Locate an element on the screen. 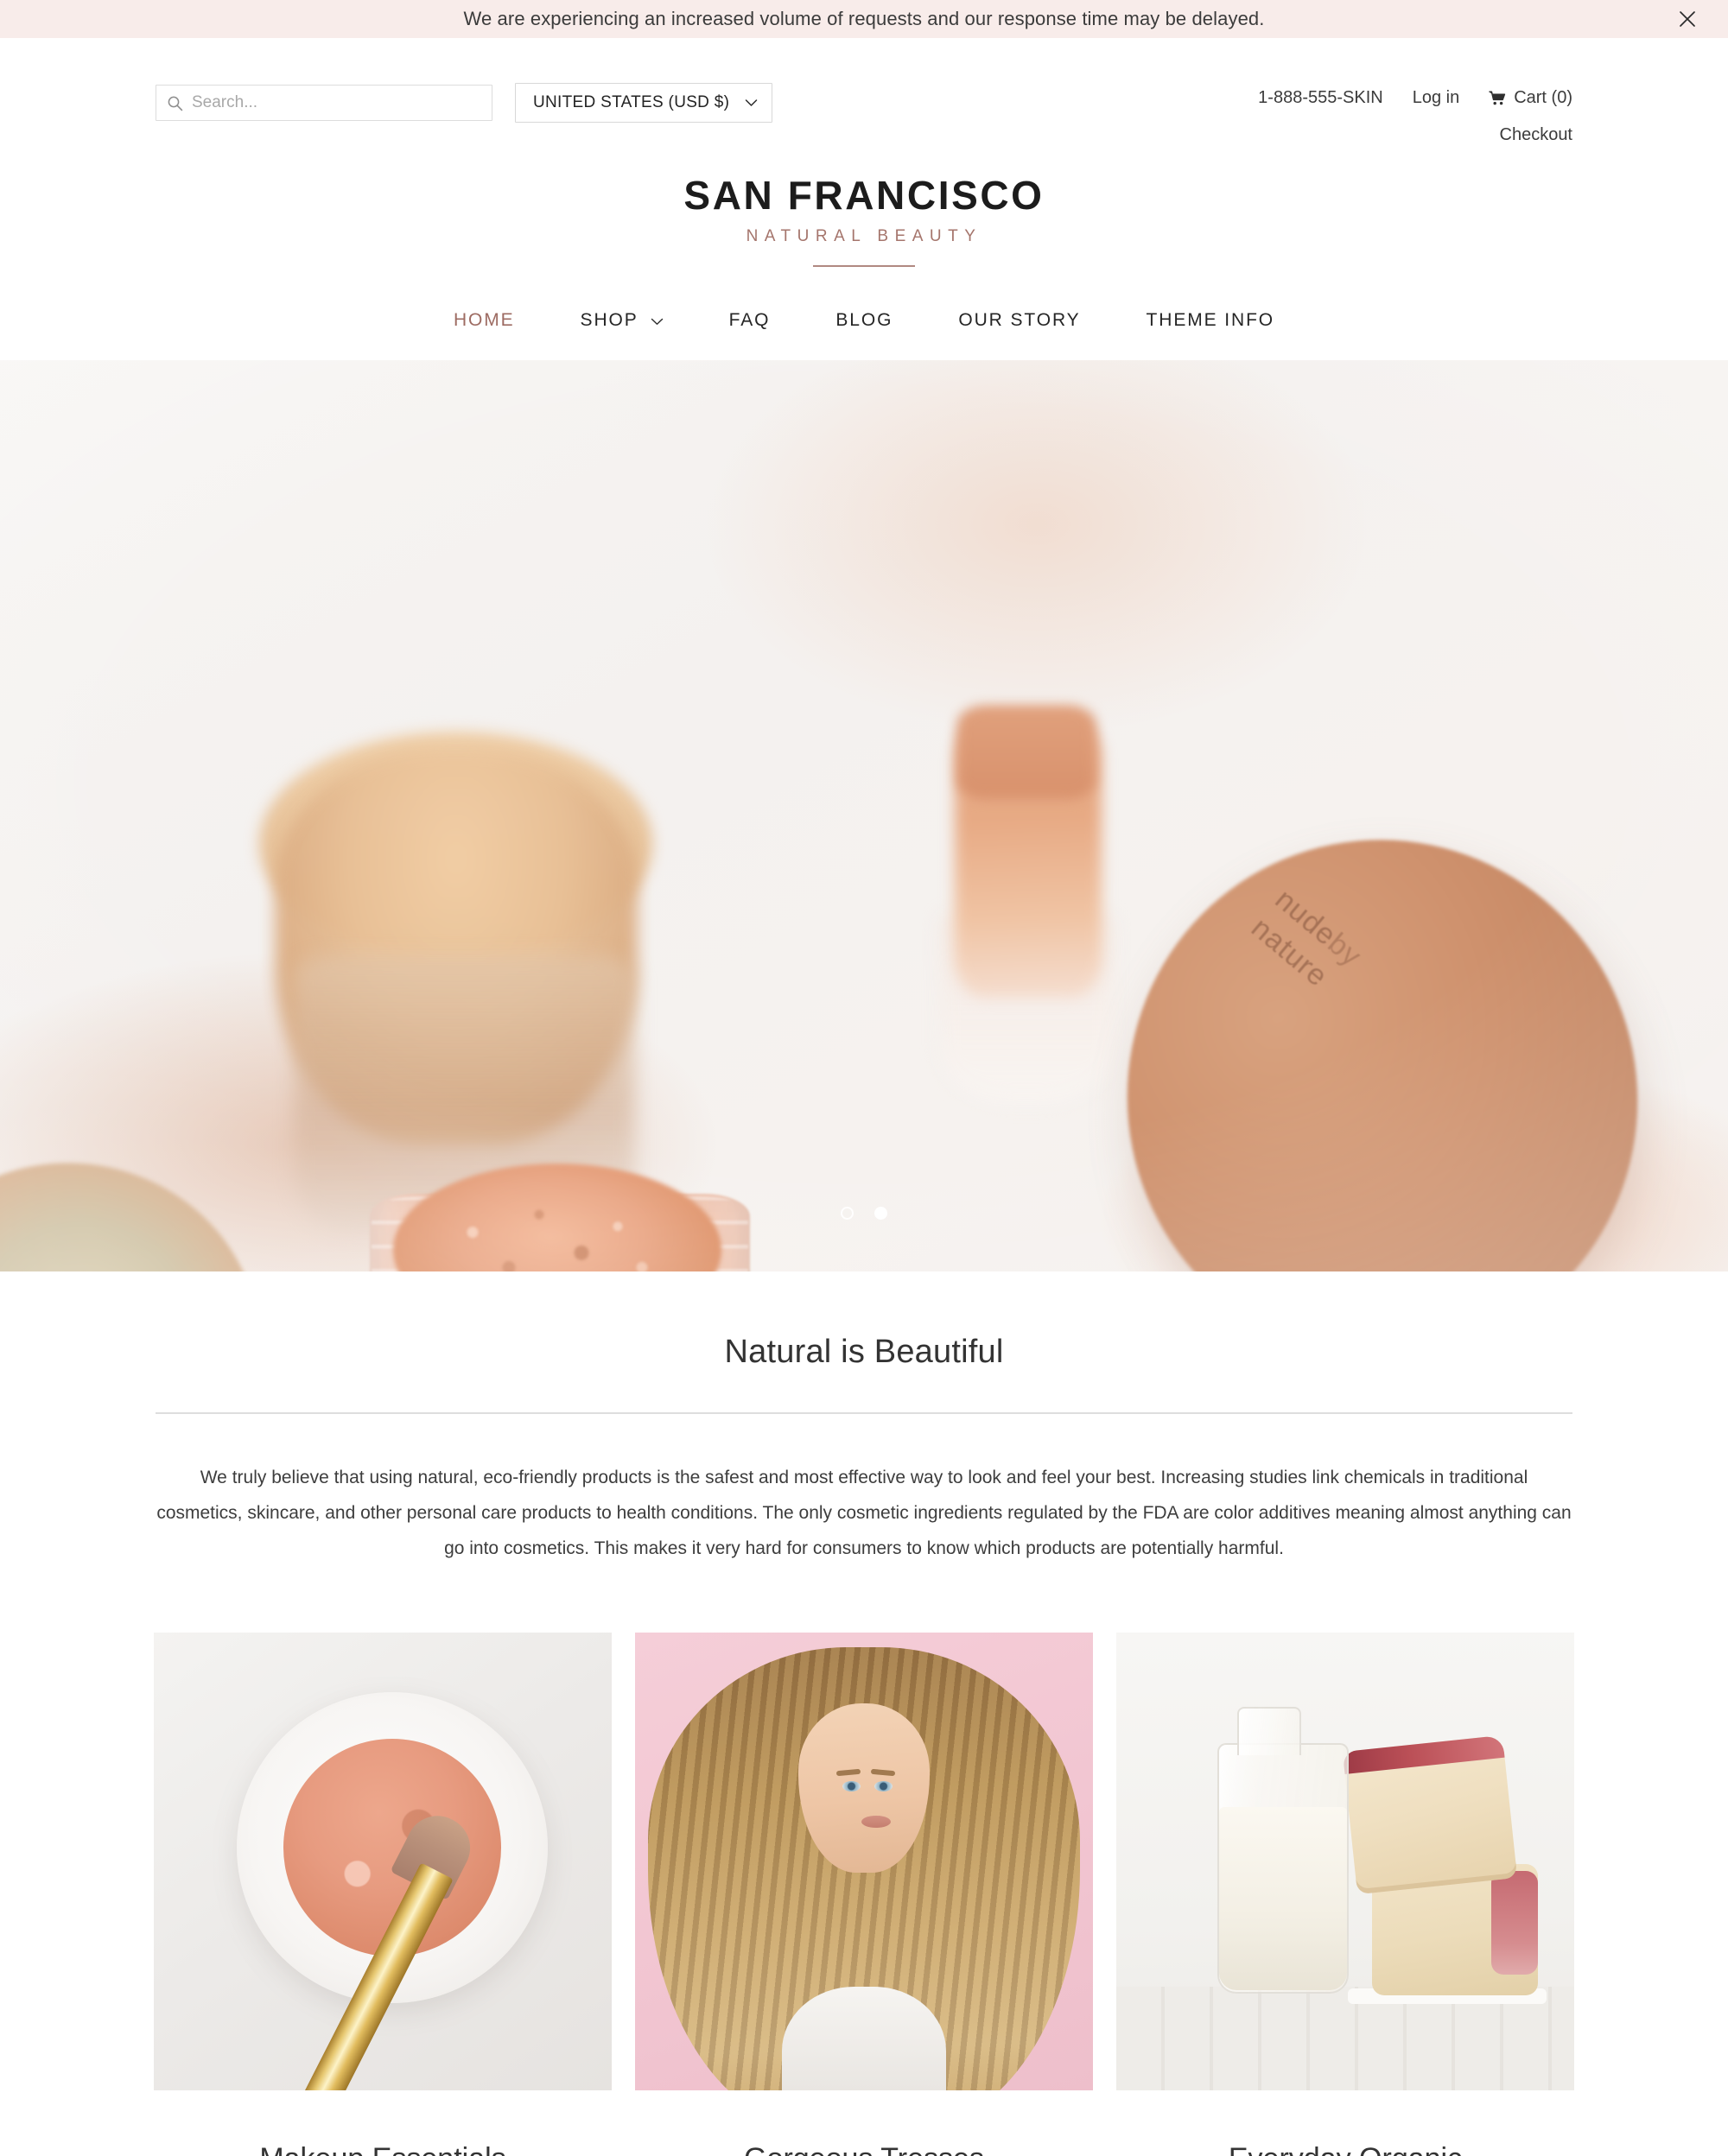  login-link: Log in is located at coordinates (1436, 98).